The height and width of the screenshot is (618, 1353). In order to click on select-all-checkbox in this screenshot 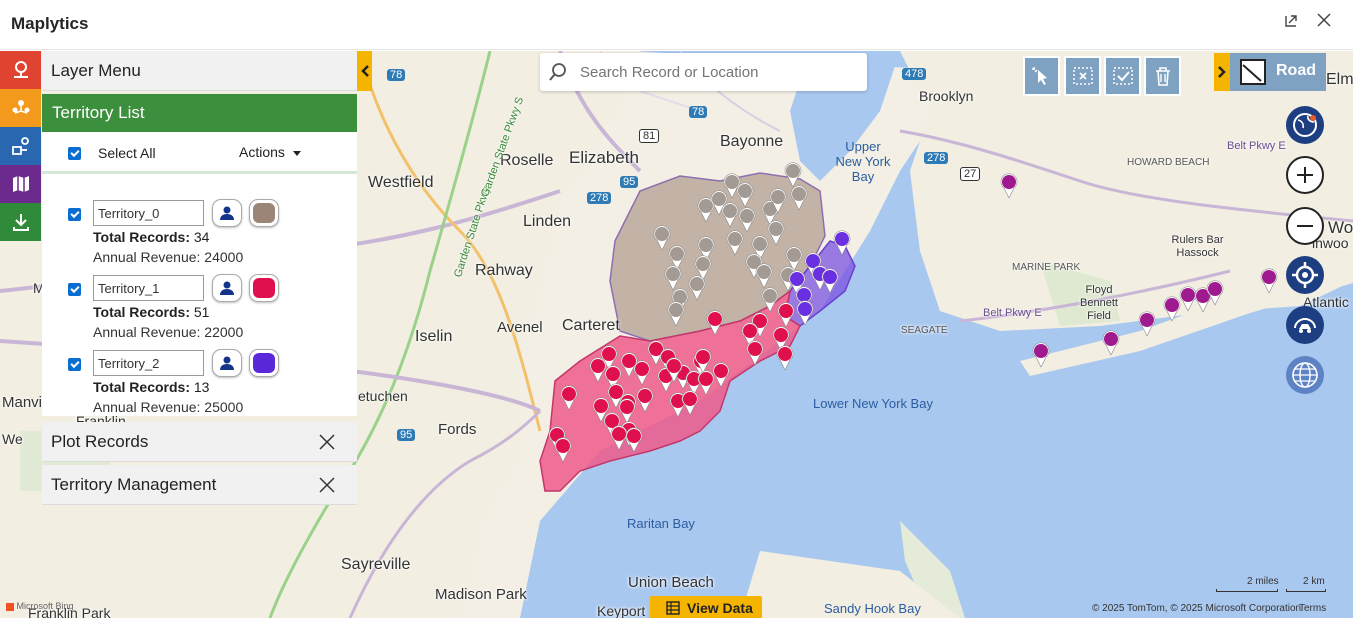, I will do `click(74, 153)`.